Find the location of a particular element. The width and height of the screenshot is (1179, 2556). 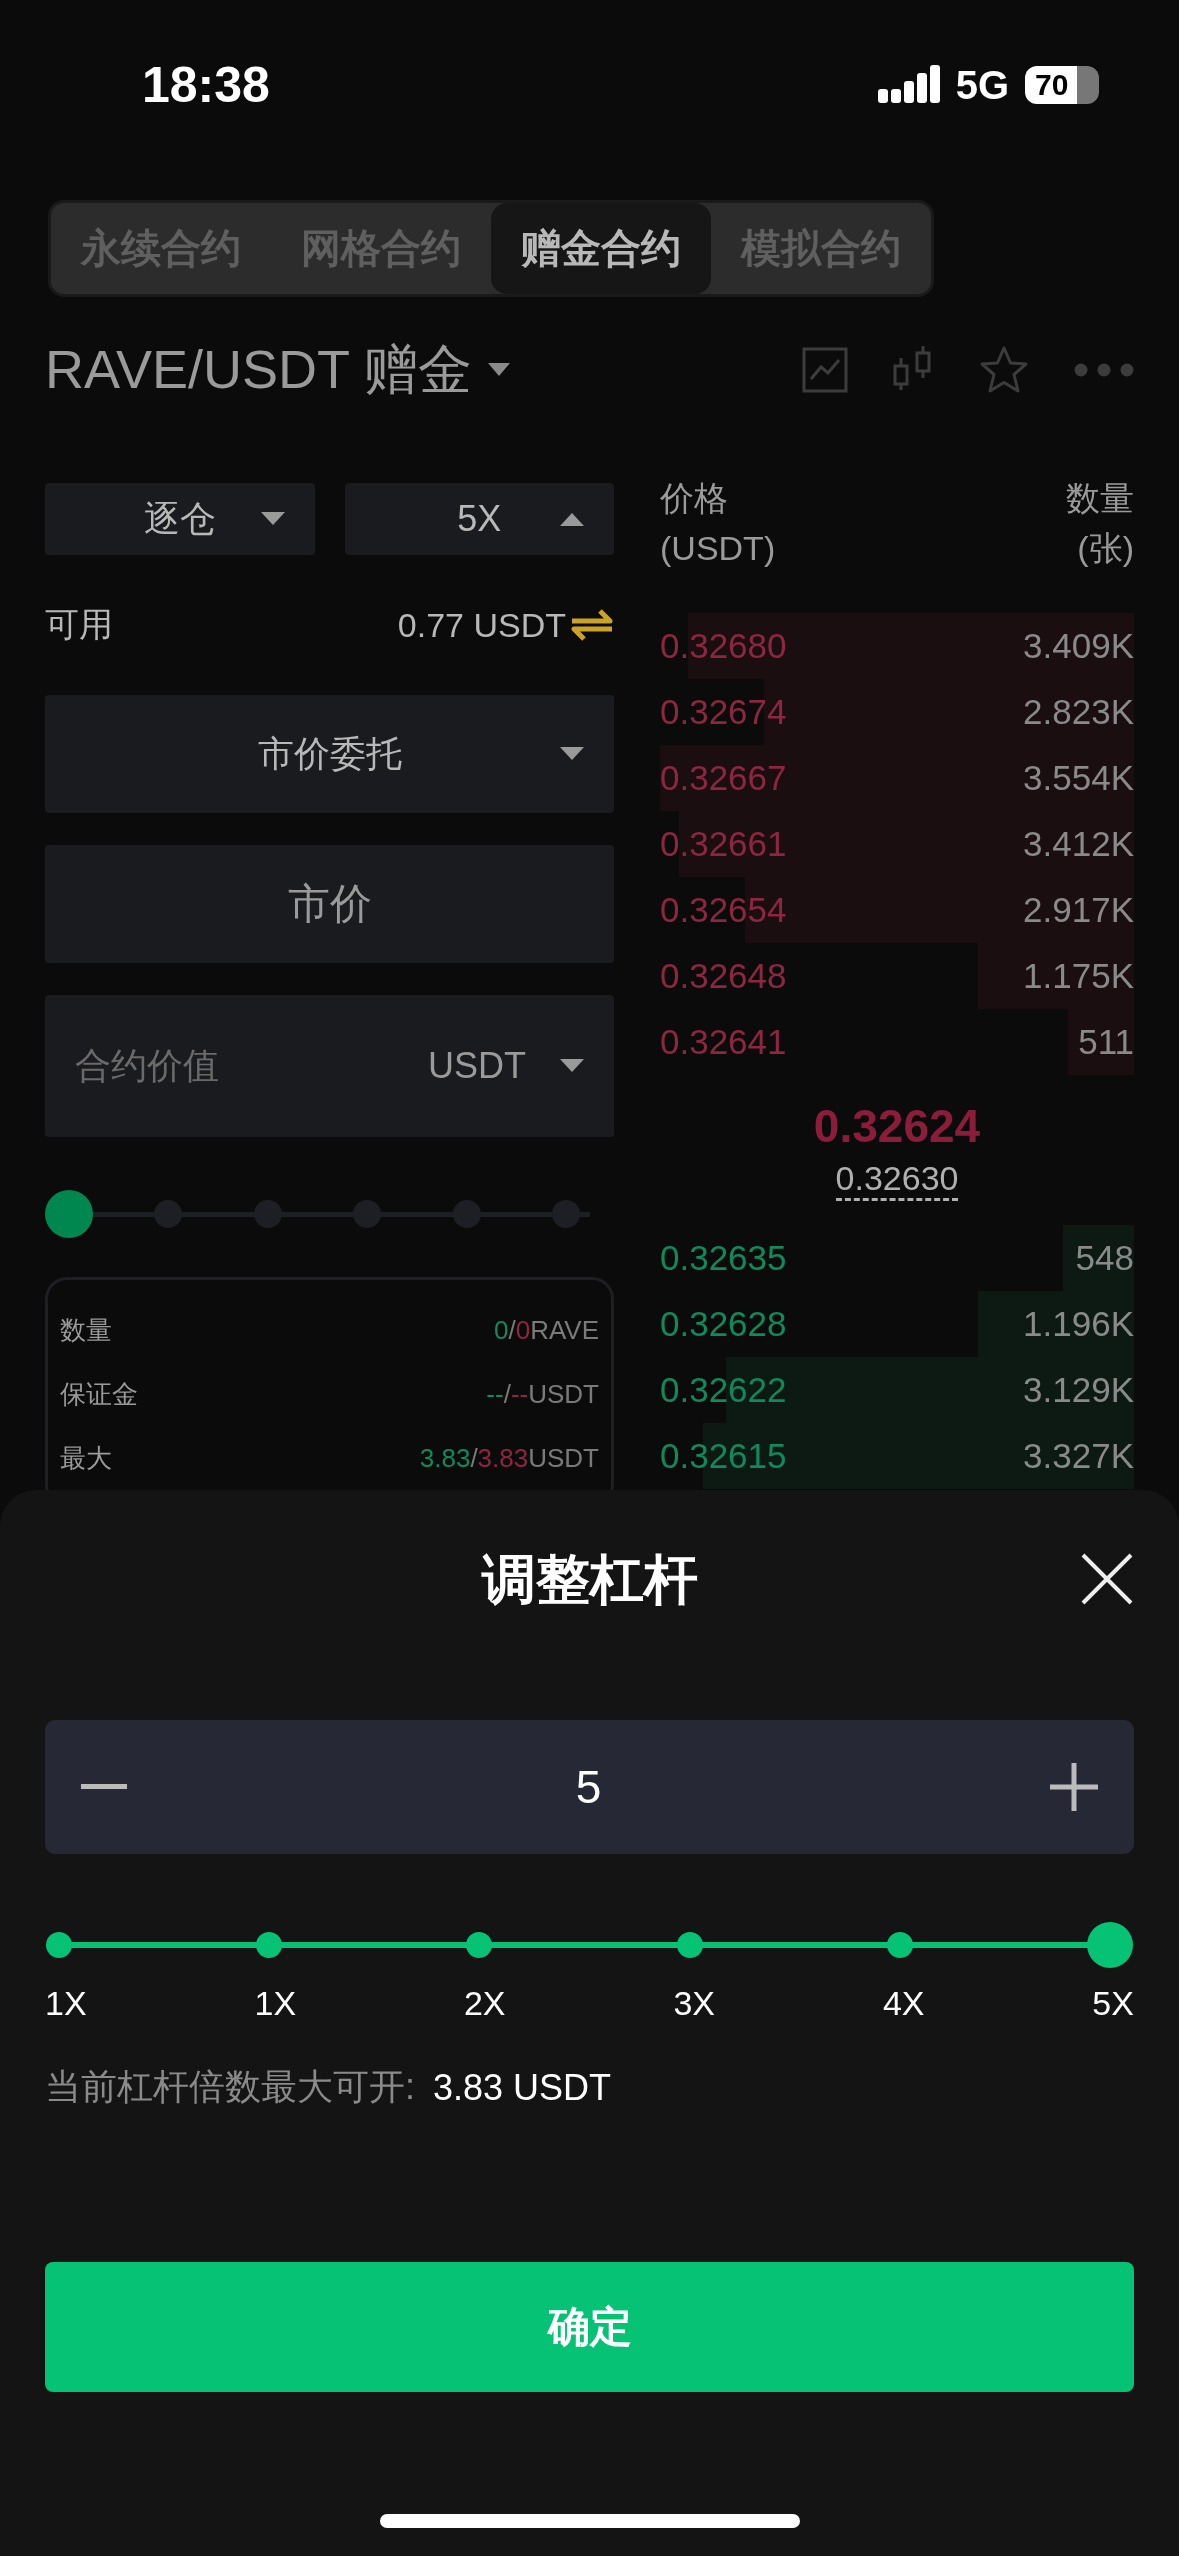

ask-row: 0.32680 3.409K is located at coordinates (897, 646).